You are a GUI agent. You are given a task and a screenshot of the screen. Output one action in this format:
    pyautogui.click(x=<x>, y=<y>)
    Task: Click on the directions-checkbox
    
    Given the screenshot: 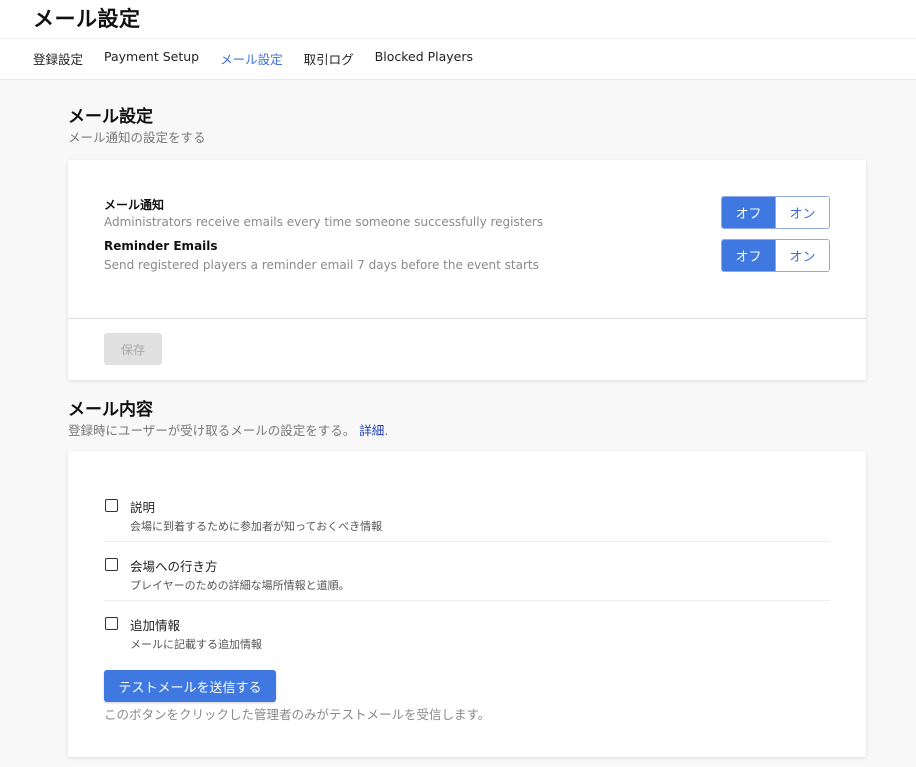 What is the action you would take?
    pyautogui.click(x=111, y=564)
    